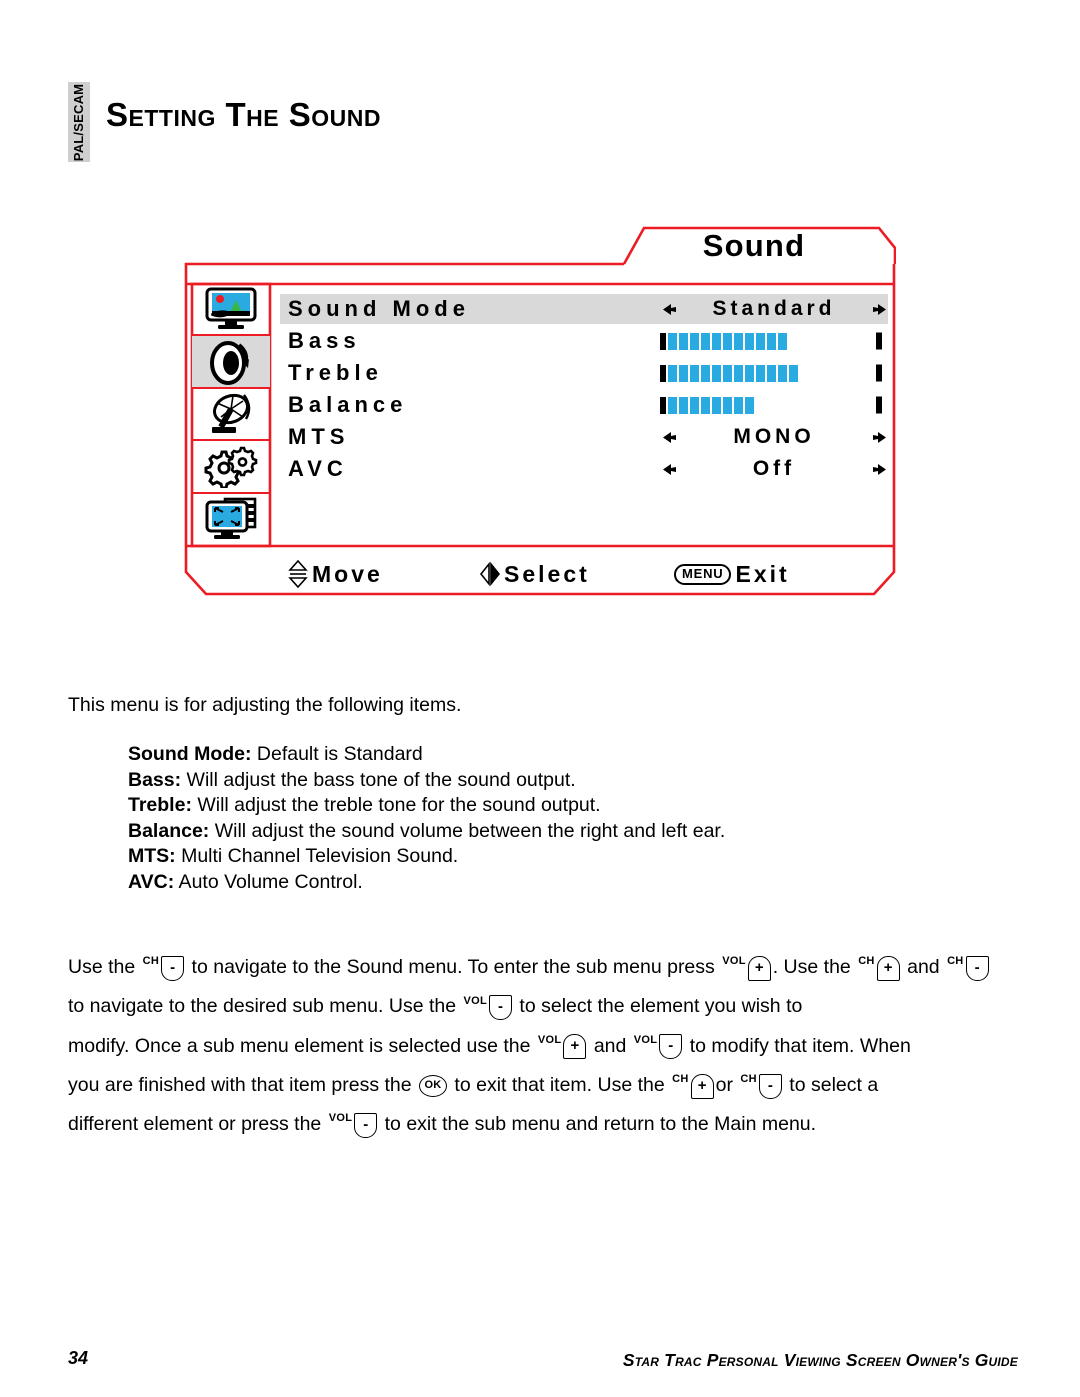  I want to click on antenna-dish-icon, so click(231, 413).